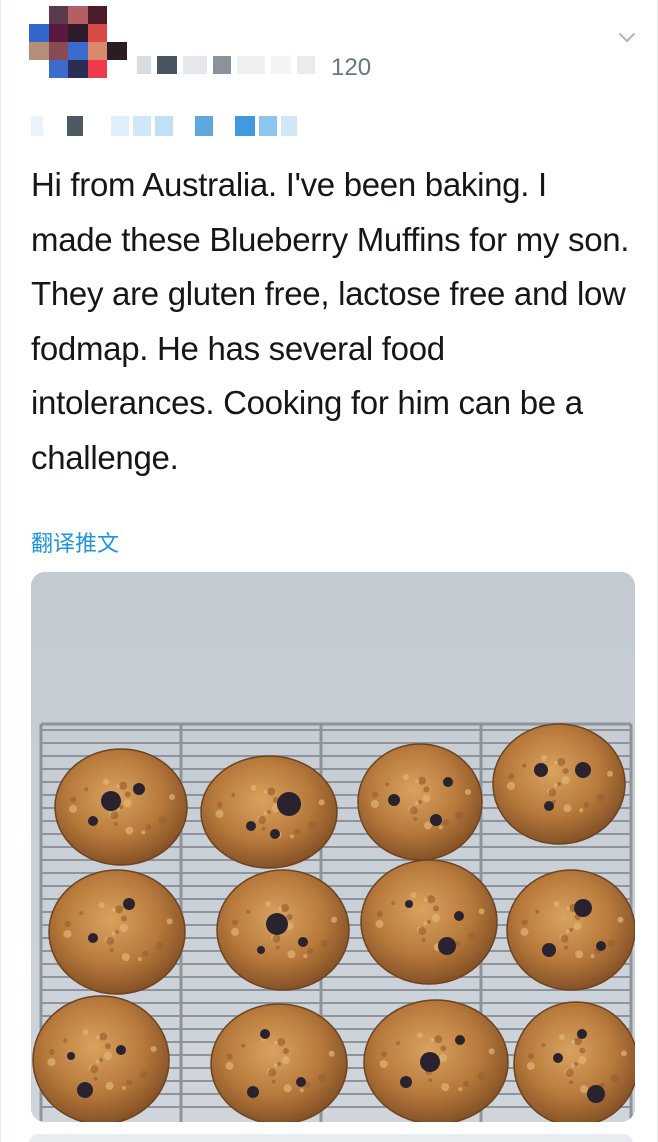 The image size is (658, 1142). What do you see at coordinates (75, 542) in the screenshot?
I see `translate-tweet-link: 翻译推文` at bounding box center [75, 542].